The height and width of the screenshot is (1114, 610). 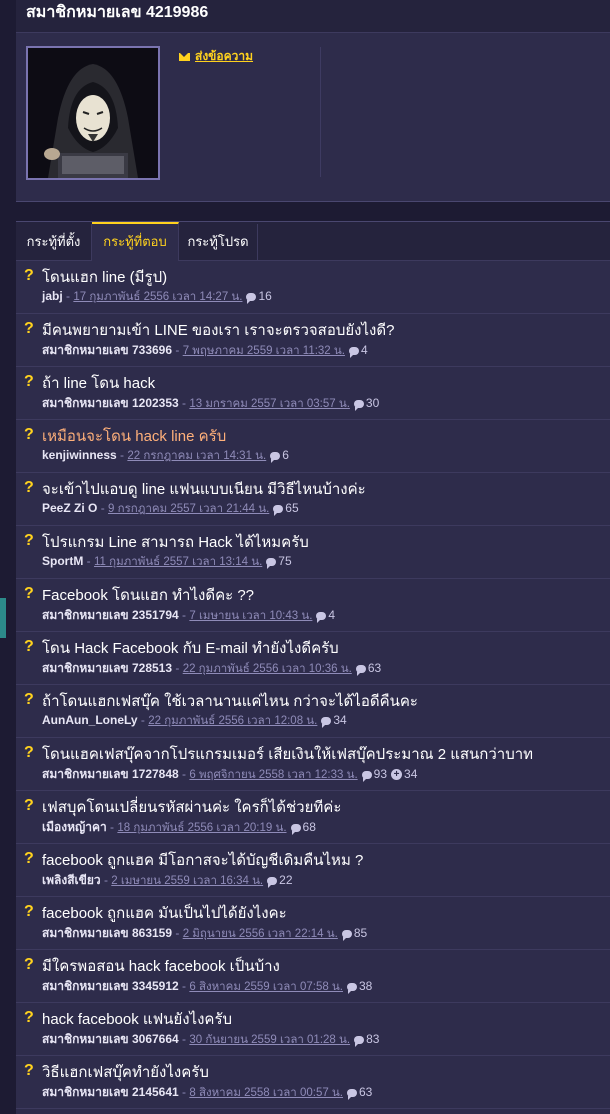 What do you see at coordinates (175, 542) in the screenshot?
I see `topic-title: โปรแกรม Line สามารถ Hack ได้ไหมครับ` at bounding box center [175, 542].